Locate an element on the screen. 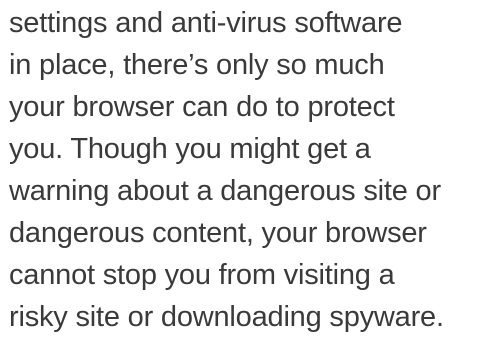 The width and height of the screenshot is (485, 341). paragraph-line: in place, there’s only so much is located at coordinates (197, 65).